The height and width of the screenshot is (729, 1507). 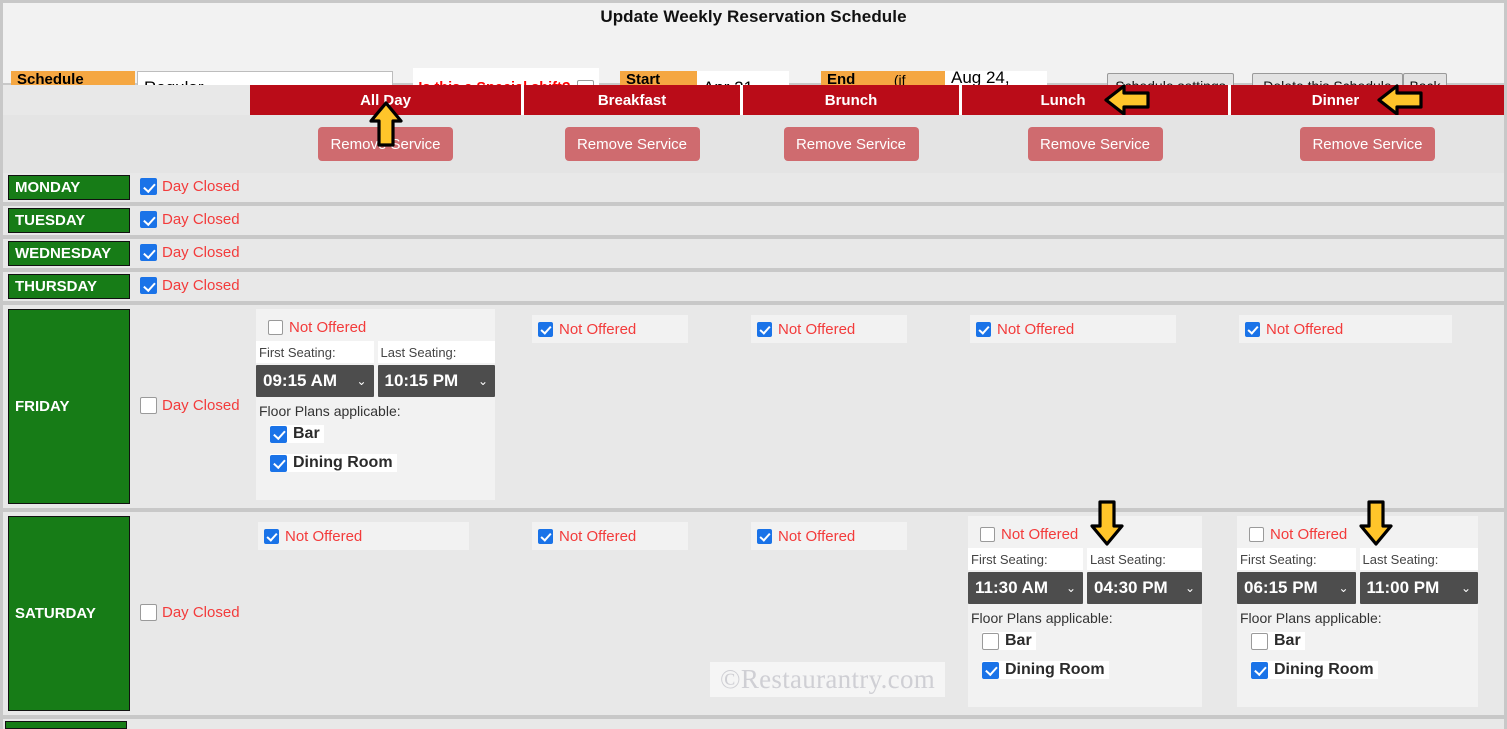 I want to click on floor-plan-dining-room-saturday-dinner: Dining Room, so click(x=1314, y=670).